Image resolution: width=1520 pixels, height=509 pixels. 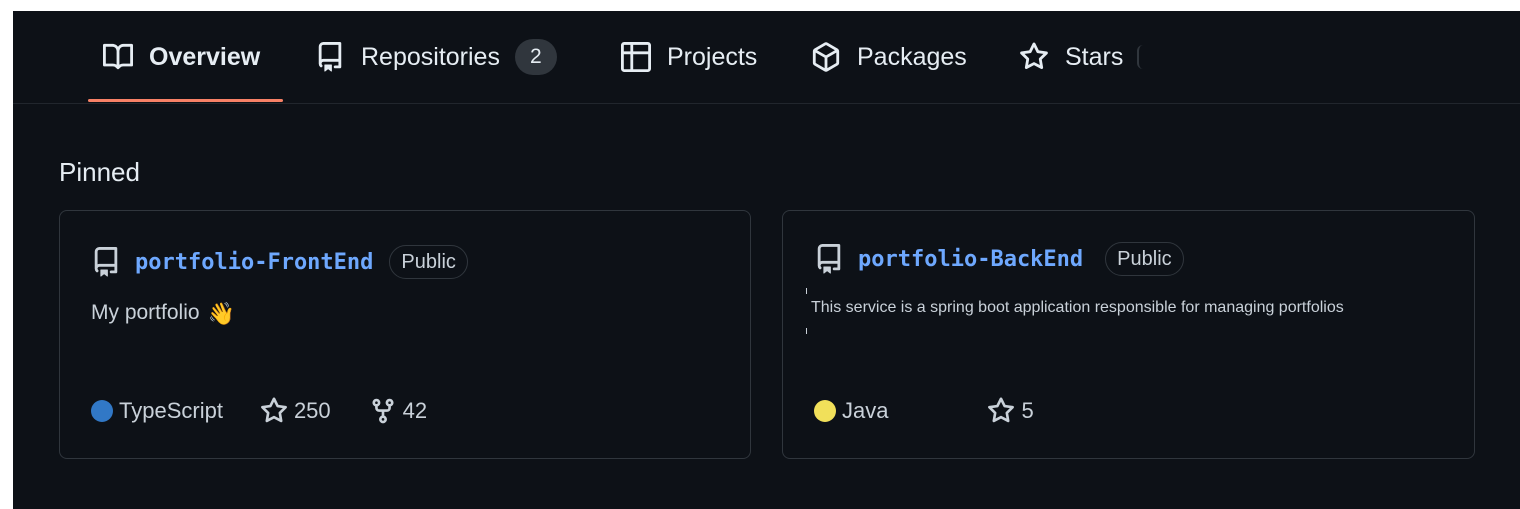 I want to click on forks-link: 42, so click(x=398, y=411).